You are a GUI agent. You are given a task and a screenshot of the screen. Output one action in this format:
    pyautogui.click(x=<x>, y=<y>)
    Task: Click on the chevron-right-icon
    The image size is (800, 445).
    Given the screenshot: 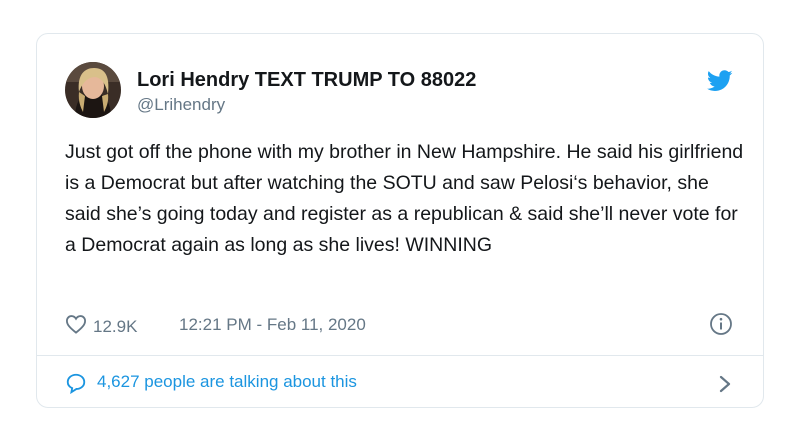 What is the action you would take?
    pyautogui.click(x=725, y=384)
    